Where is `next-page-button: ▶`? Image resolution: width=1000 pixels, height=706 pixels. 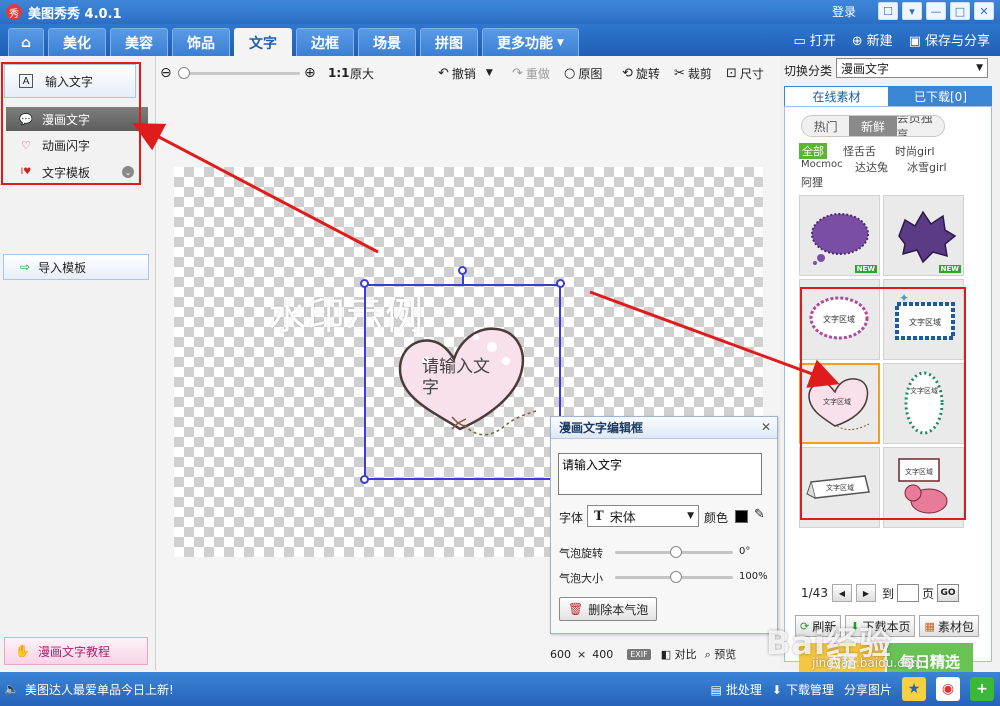
next-page-button: ▶ is located at coordinates (865, 593).